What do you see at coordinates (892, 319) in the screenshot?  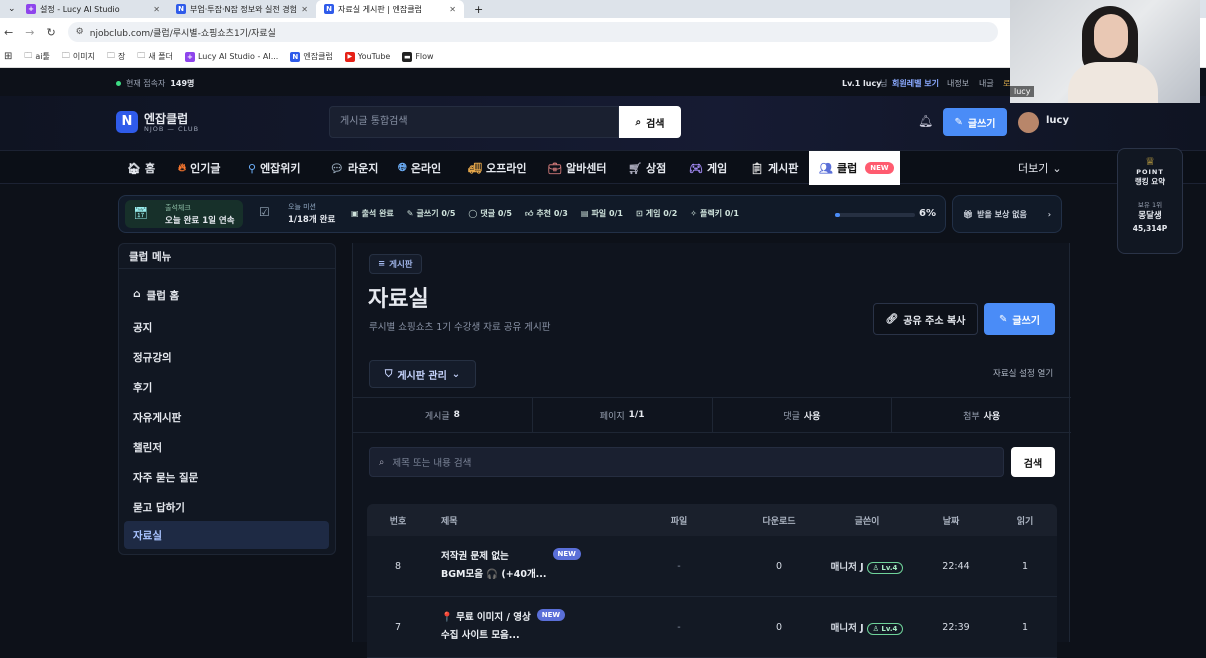 I see `link-icon: 🔗︎` at bounding box center [892, 319].